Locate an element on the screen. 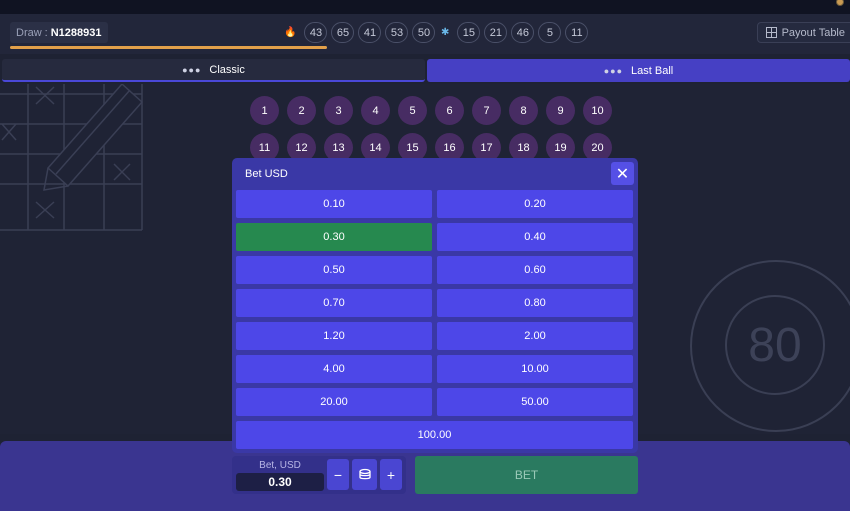 The height and width of the screenshot is (511, 850). top-strip is located at coordinates (425, 7).